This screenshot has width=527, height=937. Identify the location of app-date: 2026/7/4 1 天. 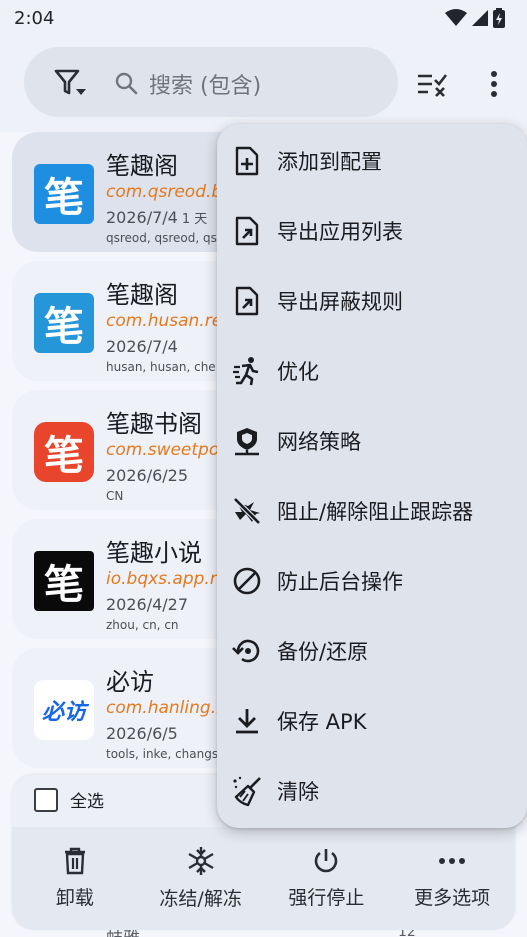
(156, 217).